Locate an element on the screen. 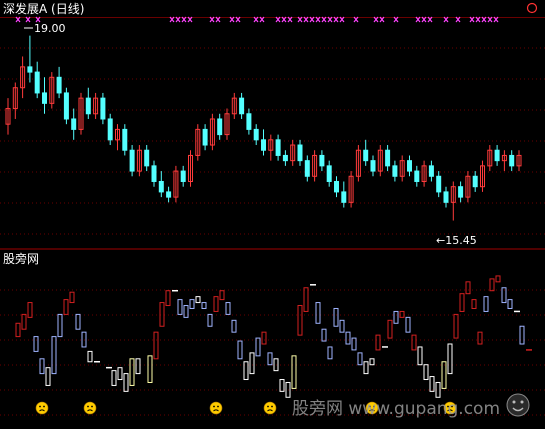  high-annotation: 19.00 is located at coordinates (50, 28).